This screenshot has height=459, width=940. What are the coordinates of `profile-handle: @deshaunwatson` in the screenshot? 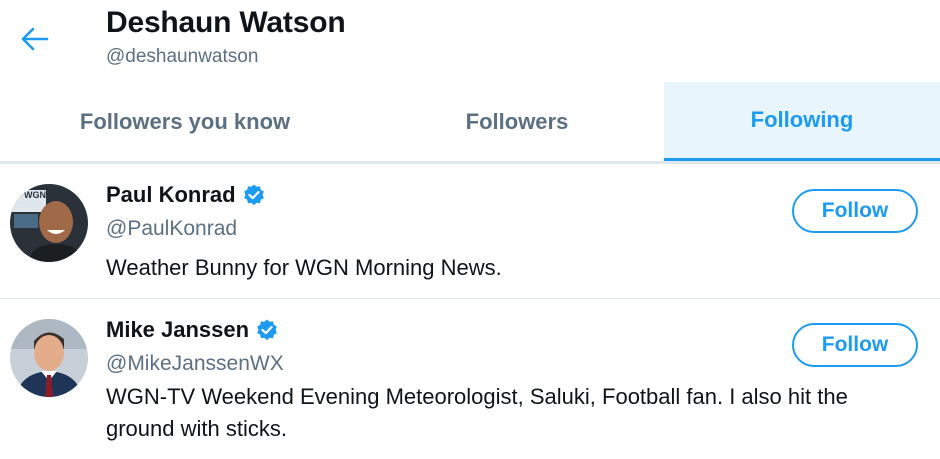 It's located at (182, 56).